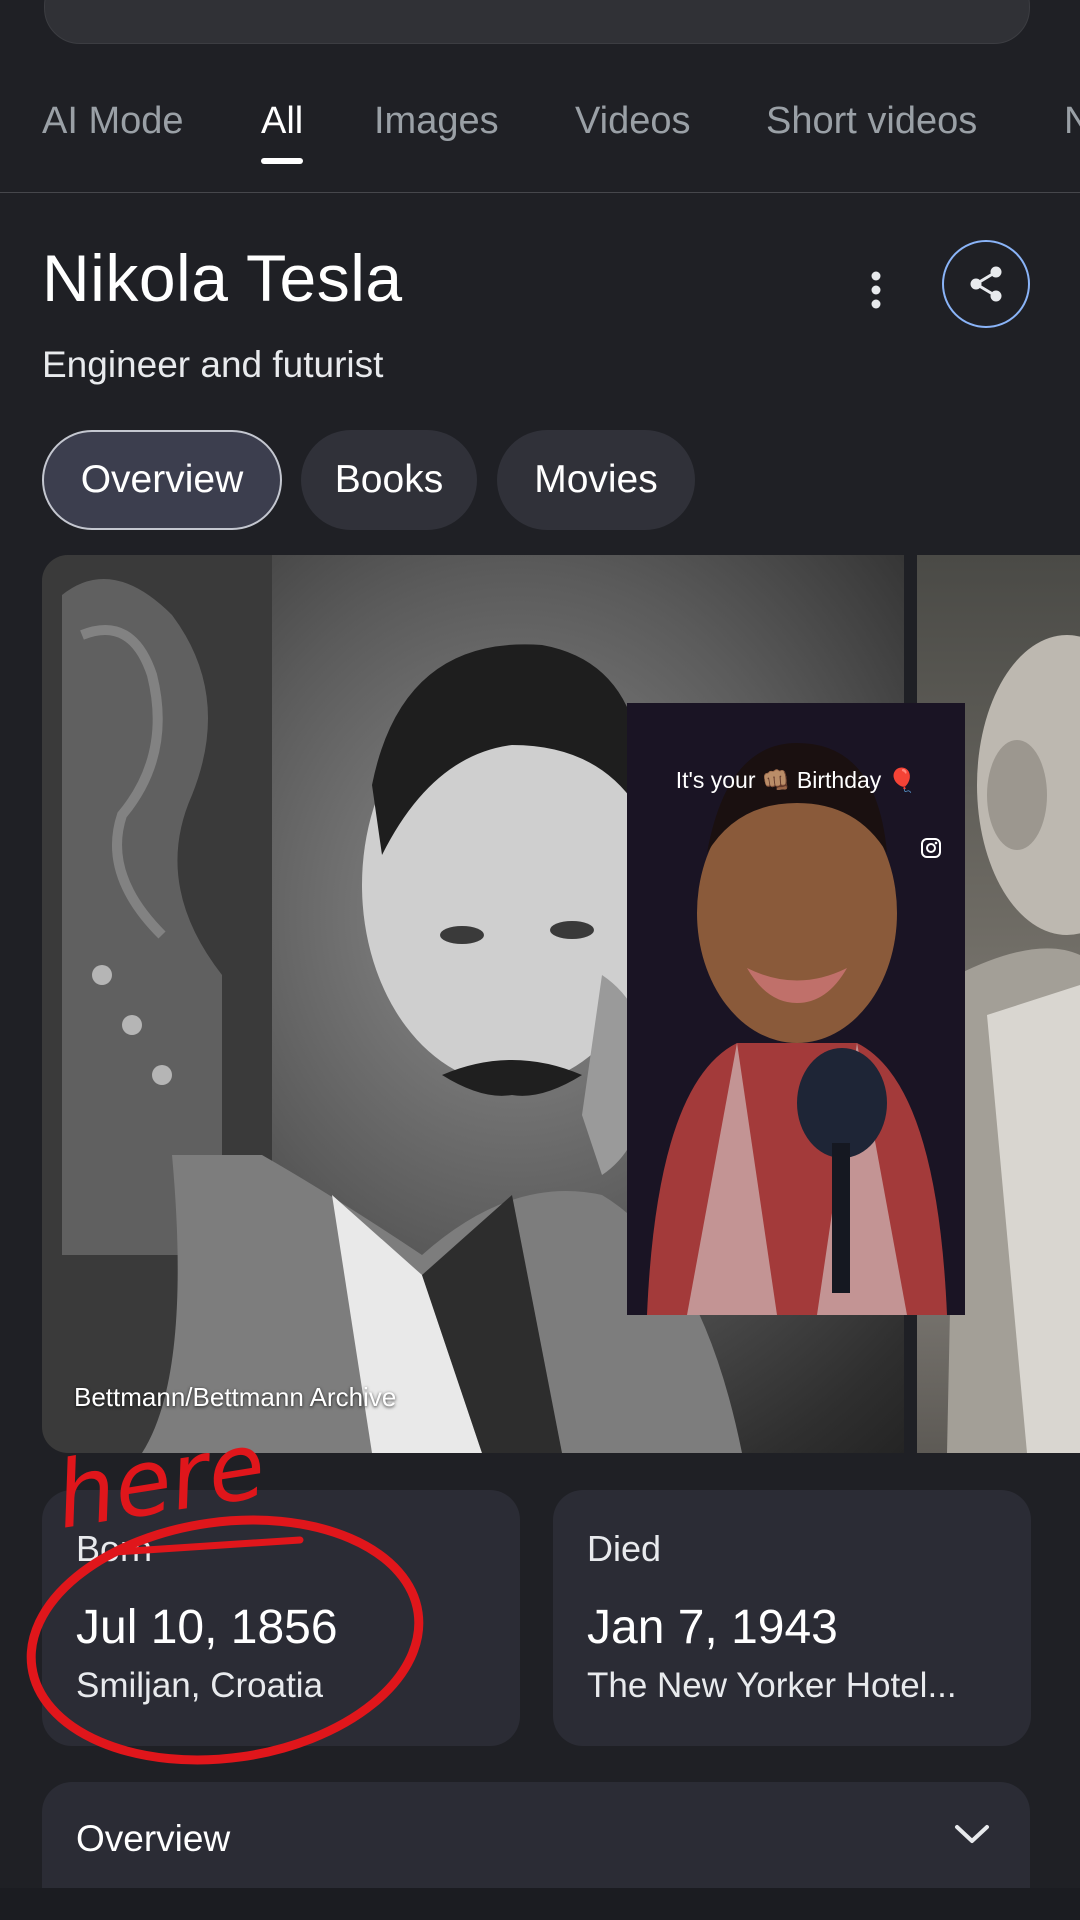 The height and width of the screenshot is (1920, 1080). I want to click on overview-section-label: Overview, so click(153, 1838).